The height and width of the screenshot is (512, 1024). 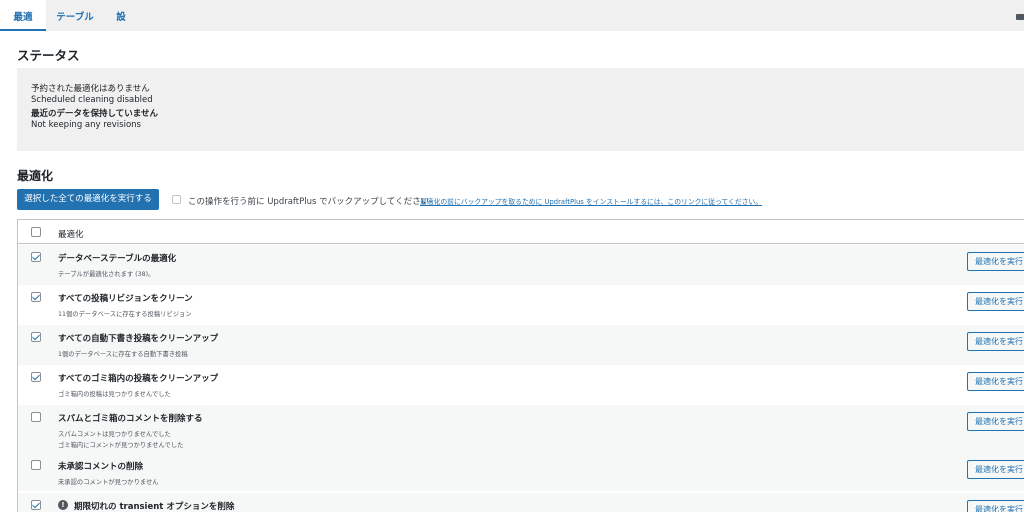 What do you see at coordinates (48, 55) in the screenshot?
I see `status-heading: ステータス` at bounding box center [48, 55].